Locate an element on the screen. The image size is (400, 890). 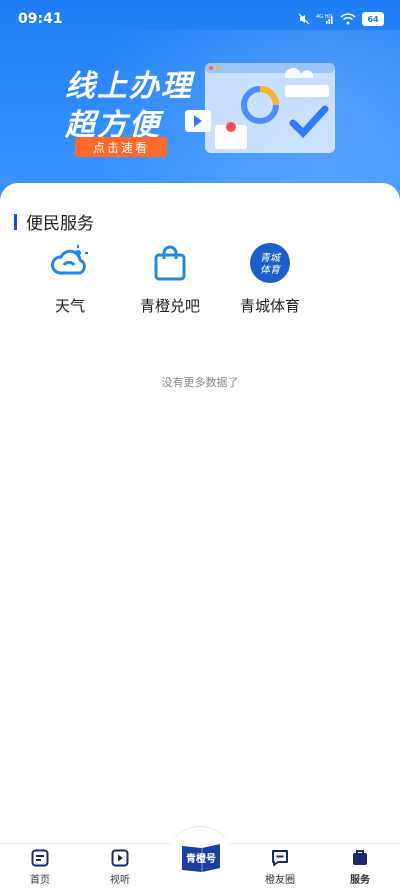
services-grid: 天气 青橙兑吧 青城 体育 青城体育 is located at coordinates (170, 279).